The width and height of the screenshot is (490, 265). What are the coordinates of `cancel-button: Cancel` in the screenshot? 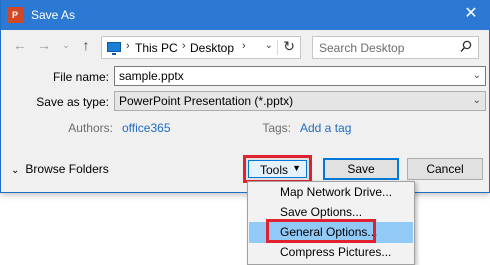 It's located at (445, 169).